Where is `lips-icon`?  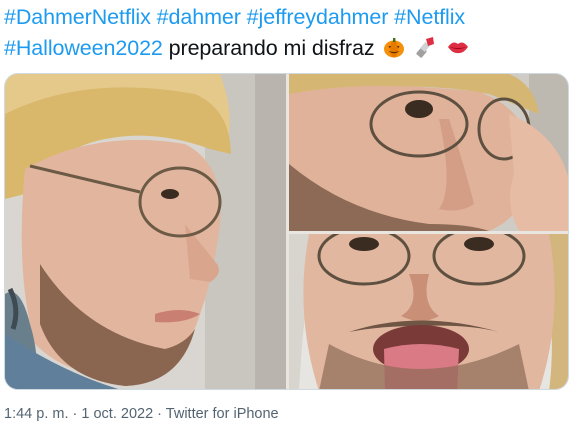
lips-icon is located at coordinates (458, 47).